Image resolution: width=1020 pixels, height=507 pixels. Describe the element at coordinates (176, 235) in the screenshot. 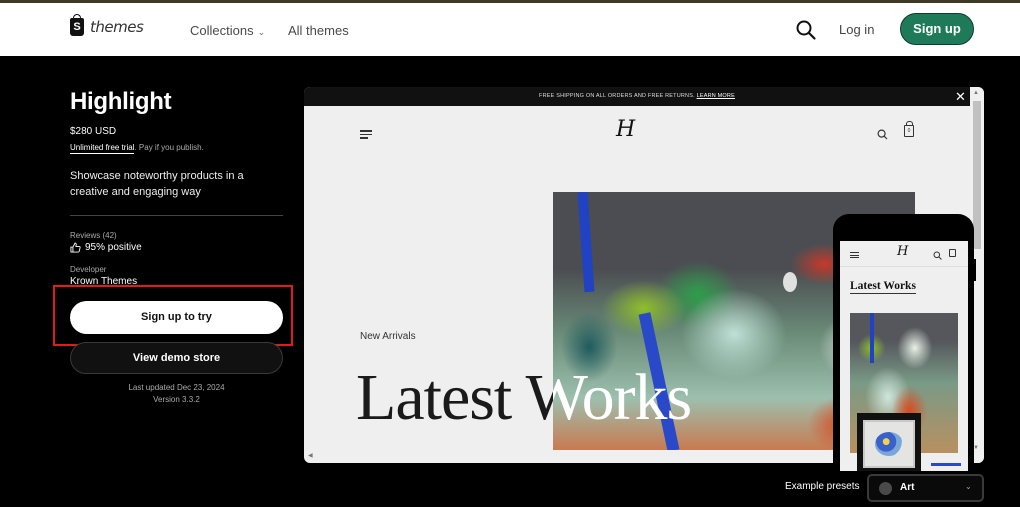

I see `reviews-link: Reviews (42)` at that location.